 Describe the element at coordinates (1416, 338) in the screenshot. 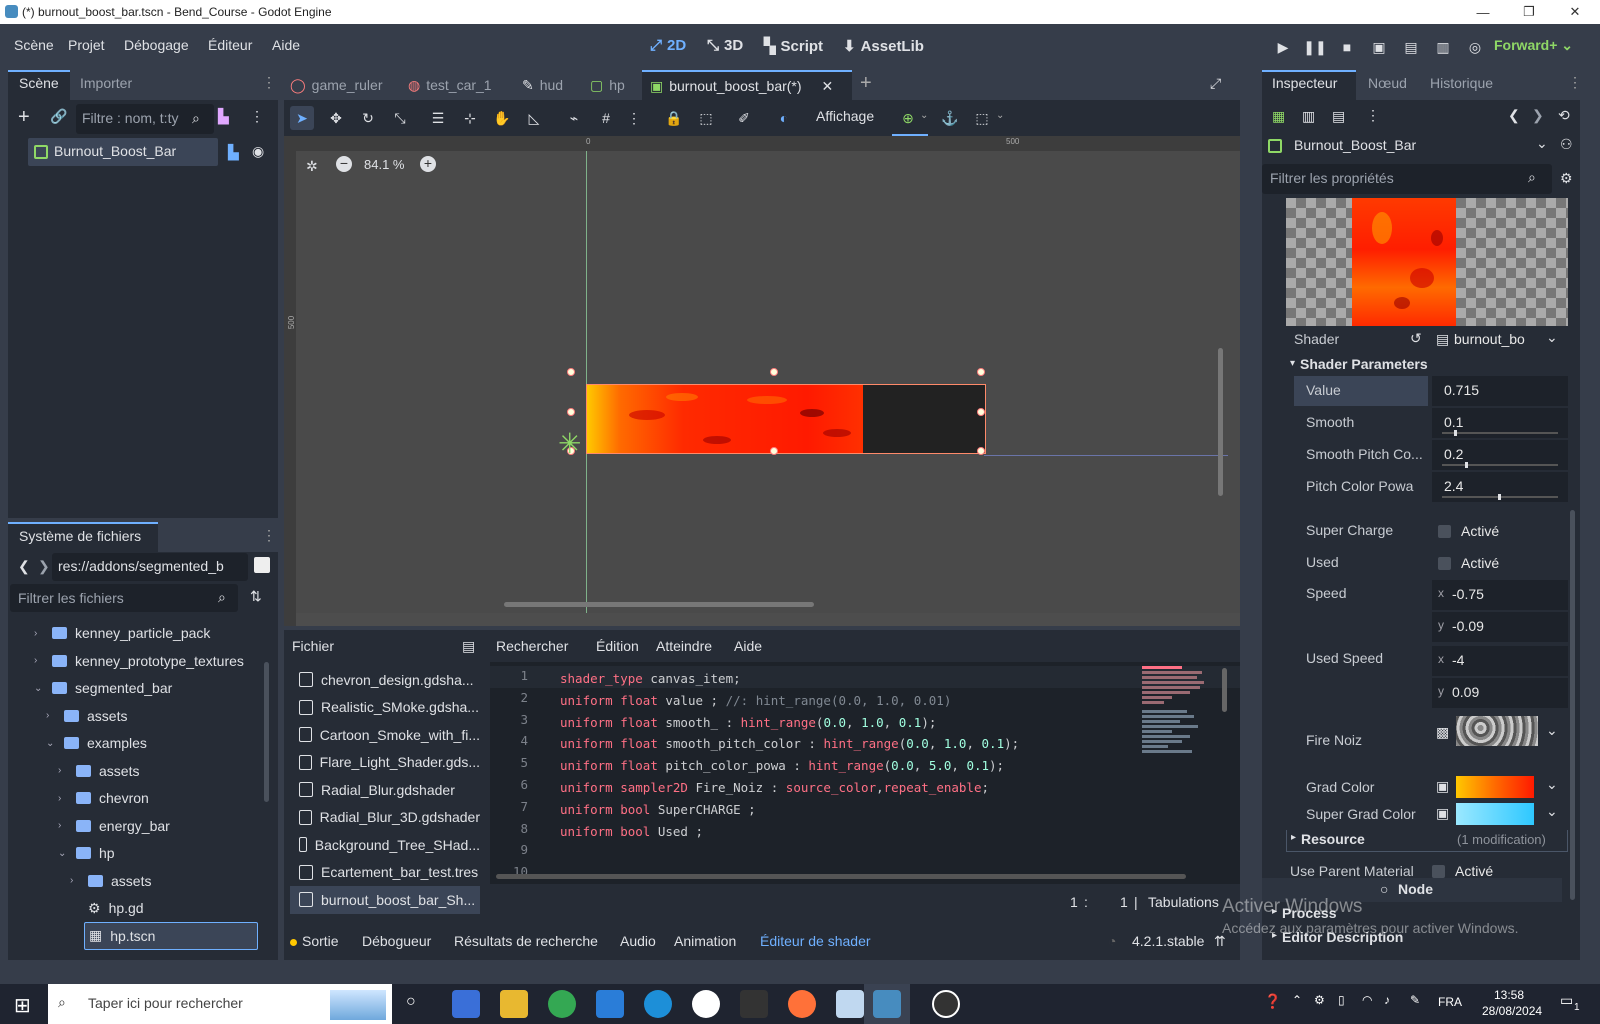

I see `reset-icon: ↺` at that location.